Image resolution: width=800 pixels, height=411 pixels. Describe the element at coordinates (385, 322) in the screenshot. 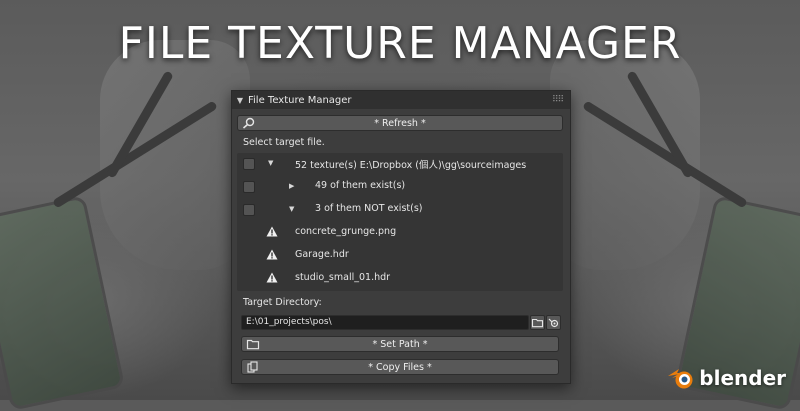

I see `target-directory-field: E:\01_projects\pos\` at that location.